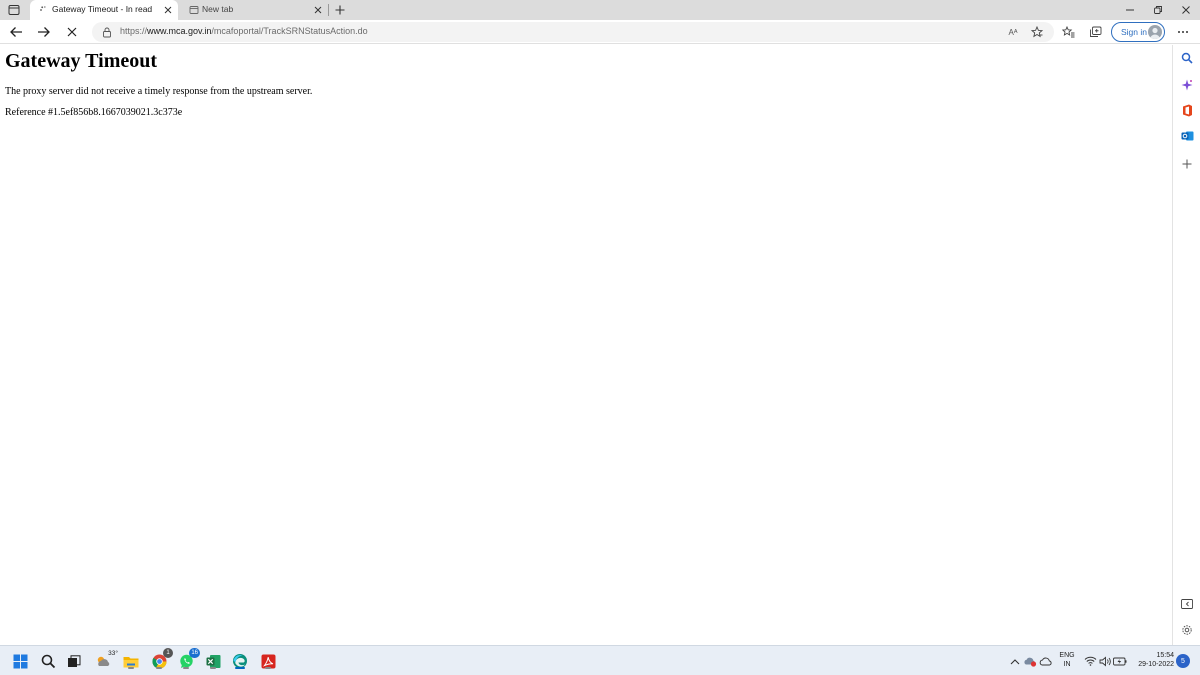 This screenshot has height=675, width=1200. What do you see at coordinates (1046, 661) in the screenshot?
I see `onedrive-icon` at bounding box center [1046, 661].